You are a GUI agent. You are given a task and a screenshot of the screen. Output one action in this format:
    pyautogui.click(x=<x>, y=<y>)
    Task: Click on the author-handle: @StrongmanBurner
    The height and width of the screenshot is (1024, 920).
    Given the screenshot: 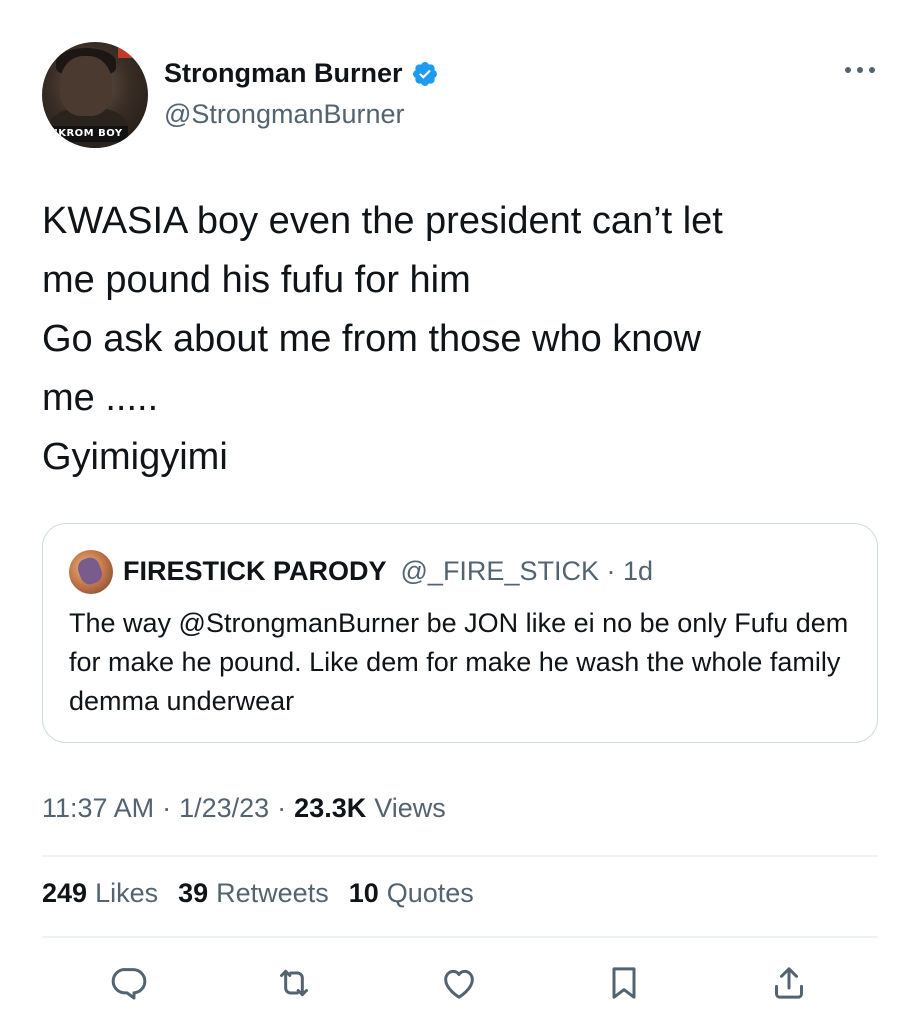 What is the action you would take?
    pyautogui.click(x=284, y=114)
    